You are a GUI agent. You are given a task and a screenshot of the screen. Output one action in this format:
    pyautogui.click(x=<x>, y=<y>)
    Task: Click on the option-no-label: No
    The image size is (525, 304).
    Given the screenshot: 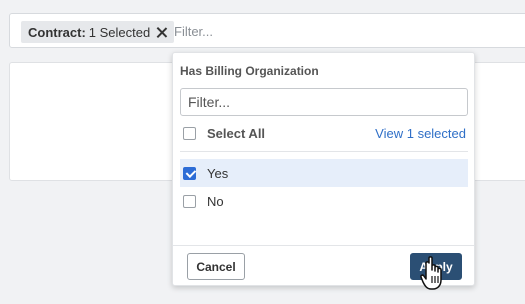 What is the action you would take?
    pyautogui.click(x=215, y=201)
    